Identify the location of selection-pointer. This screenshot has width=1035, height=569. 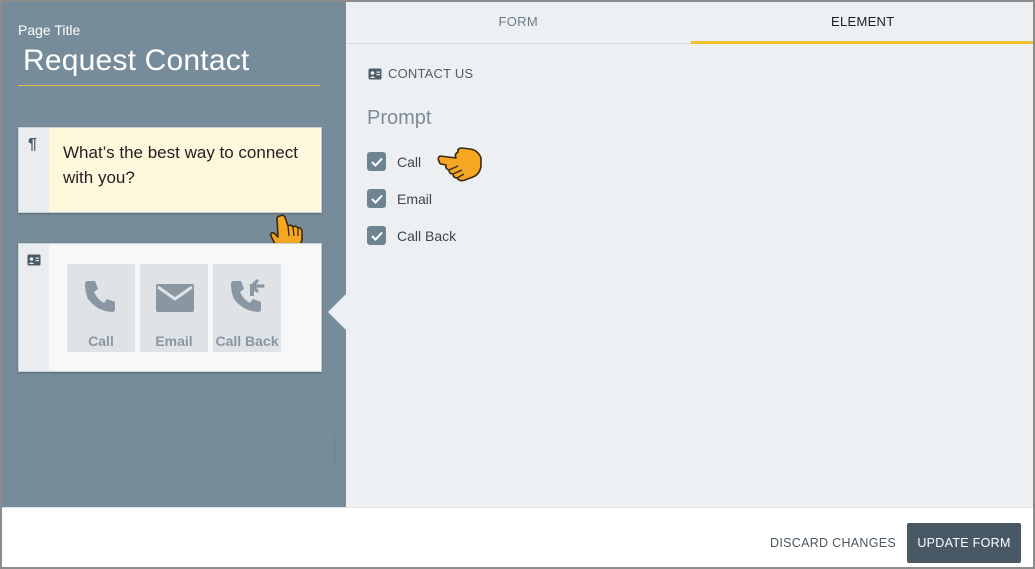
(338, 312).